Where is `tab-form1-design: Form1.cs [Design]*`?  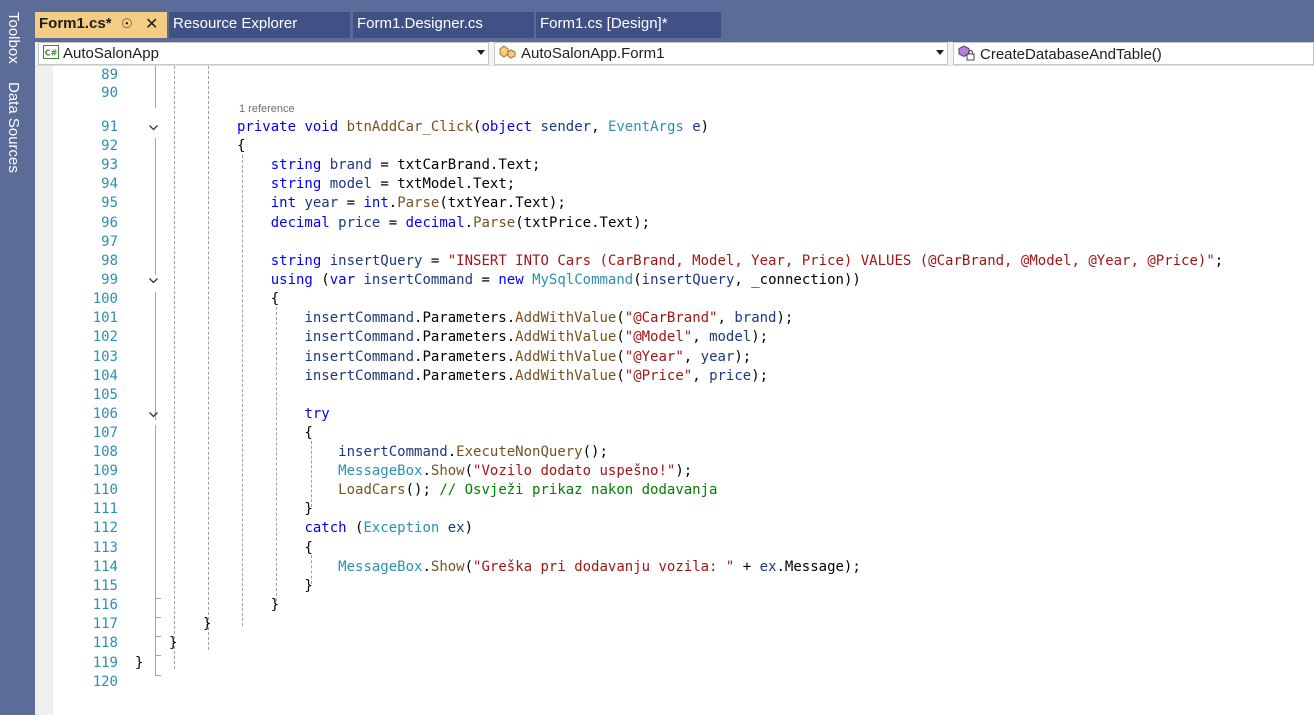 tab-form1-design: Form1.cs [Design]* is located at coordinates (628, 25).